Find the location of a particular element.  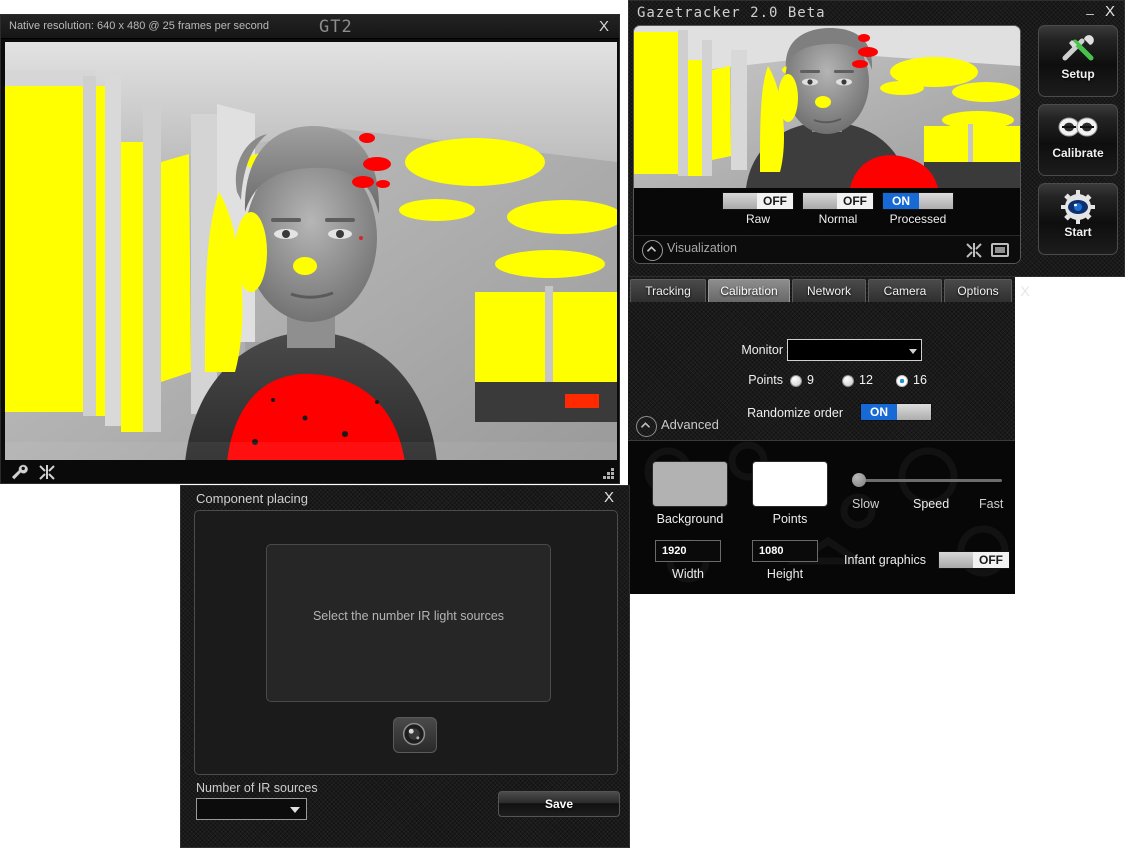

setup-button-label: Setup is located at coordinates (1078, 74).